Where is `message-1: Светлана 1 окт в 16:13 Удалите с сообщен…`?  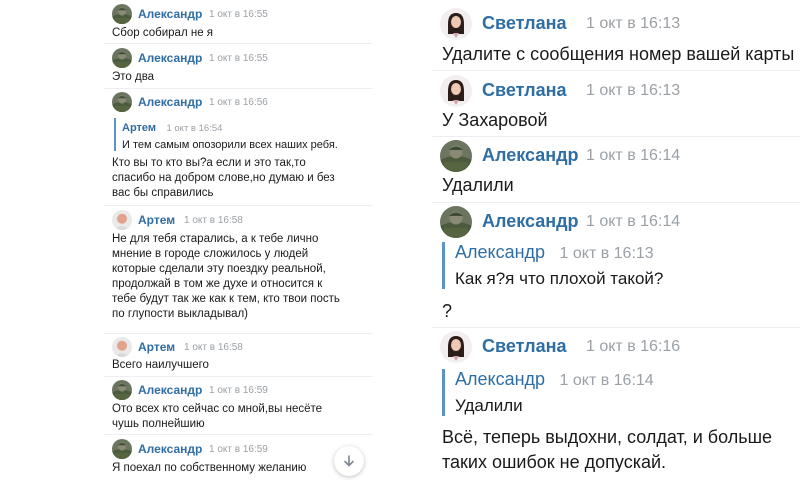
message-1: Светлана 1 окт в 16:13 Удалите с сообщен… is located at coordinates (616, 38).